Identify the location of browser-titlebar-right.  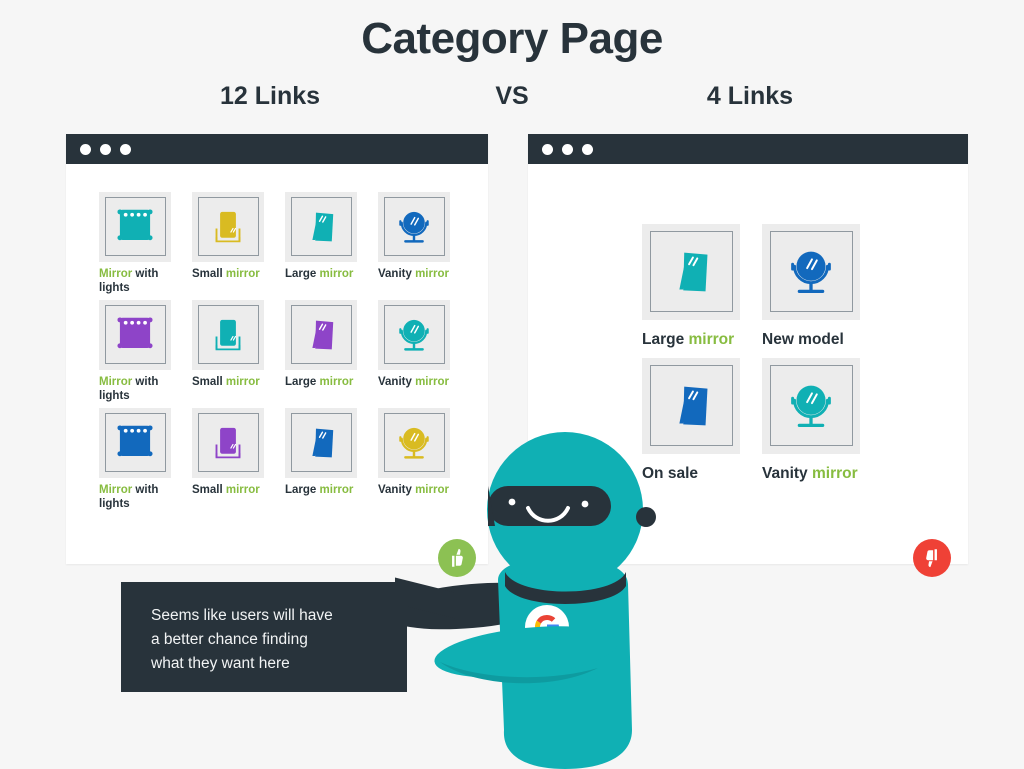
(748, 149).